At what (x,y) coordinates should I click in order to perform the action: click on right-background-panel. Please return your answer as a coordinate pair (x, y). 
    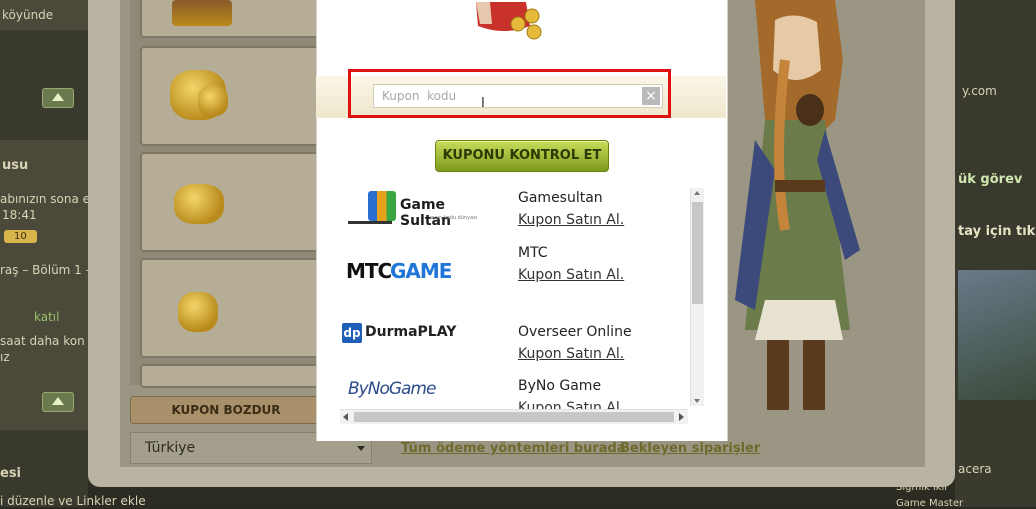
    Looking at the image, I should click on (995, 253).